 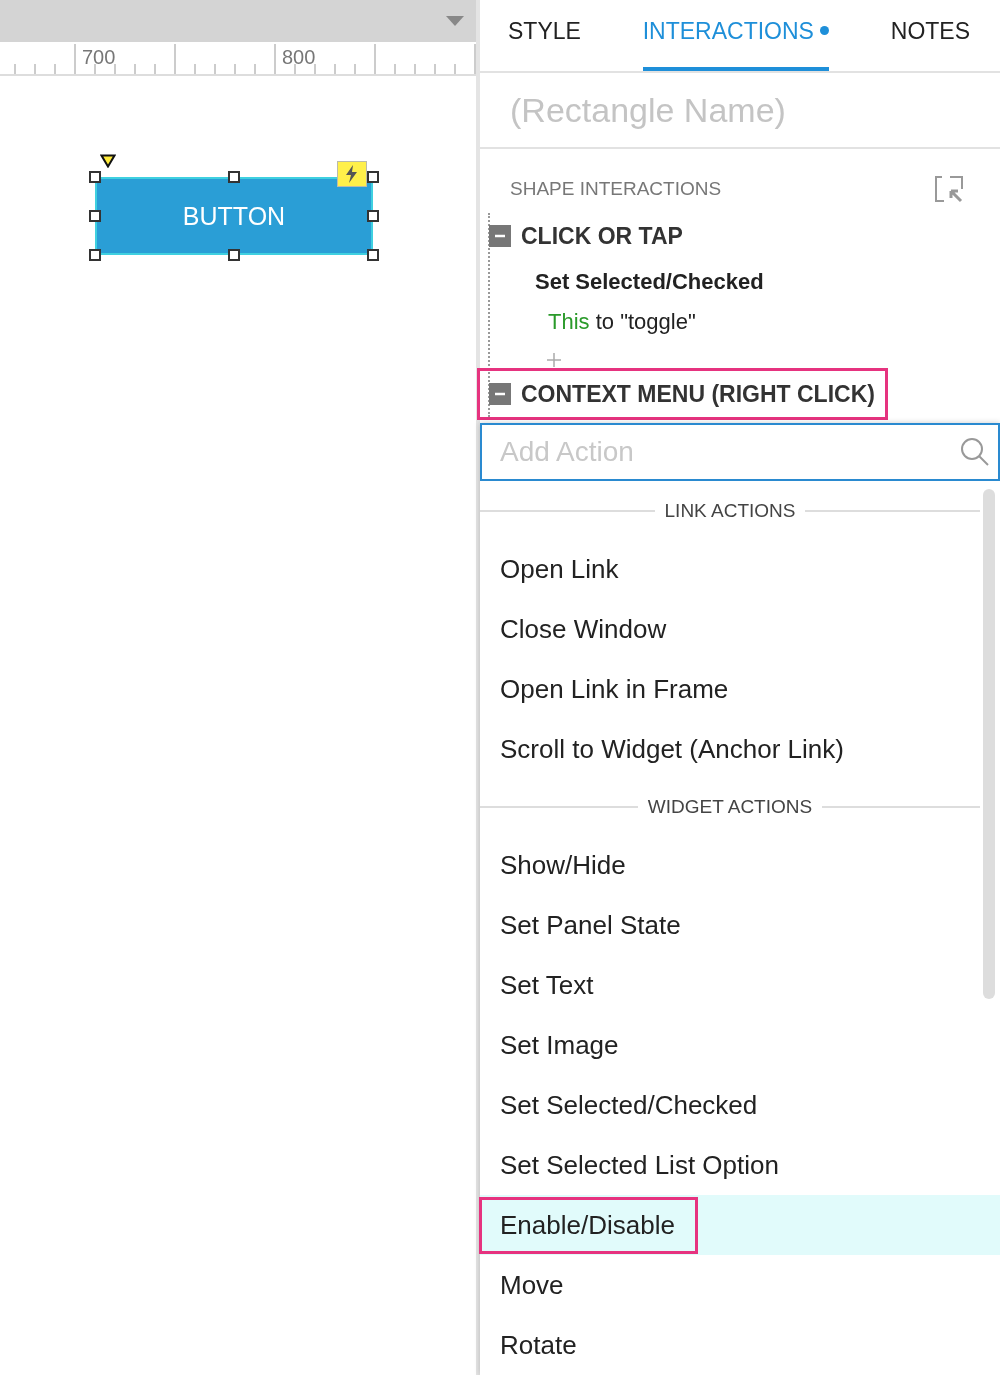 What do you see at coordinates (949, 189) in the screenshot?
I see `collapse-panel-icon` at bounding box center [949, 189].